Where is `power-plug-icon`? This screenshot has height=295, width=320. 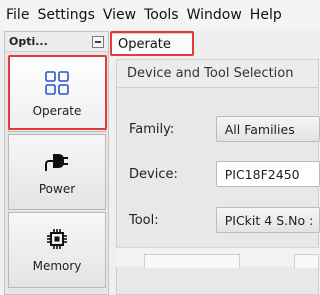
power-plug-icon is located at coordinates (56, 162).